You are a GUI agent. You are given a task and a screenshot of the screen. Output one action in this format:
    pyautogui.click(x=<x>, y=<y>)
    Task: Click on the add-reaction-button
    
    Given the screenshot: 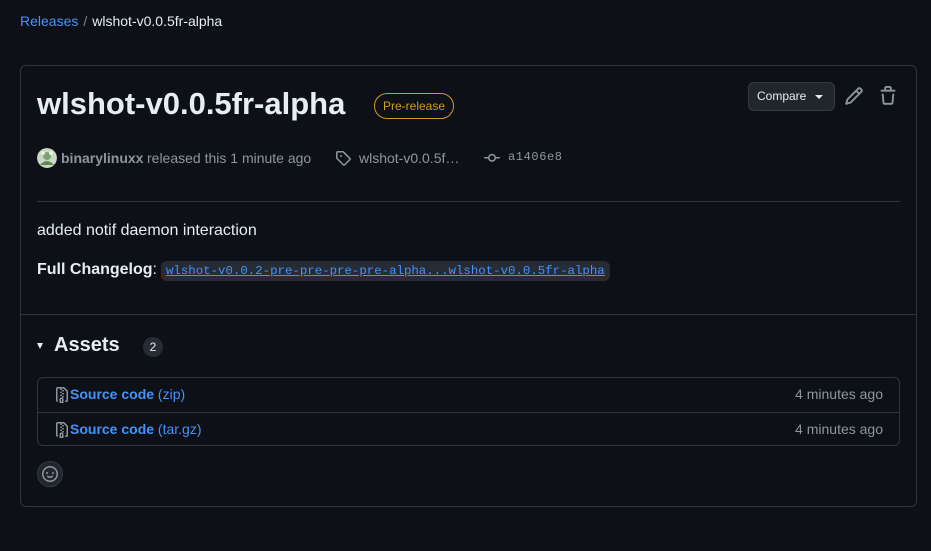 What is the action you would take?
    pyautogui.click(x=50, y=474)
    